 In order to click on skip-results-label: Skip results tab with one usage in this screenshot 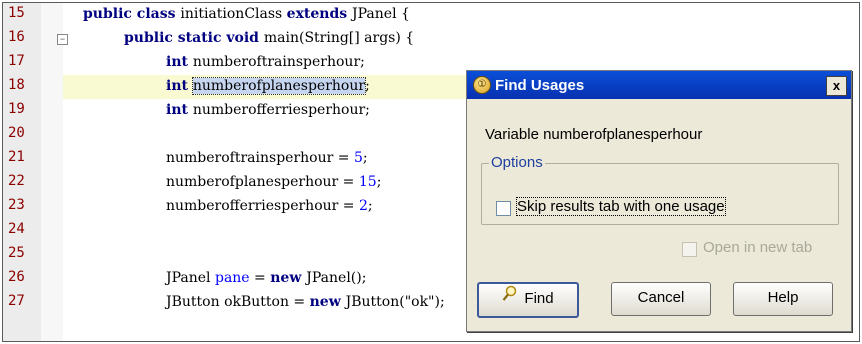, I will do `click(621, 206)`.